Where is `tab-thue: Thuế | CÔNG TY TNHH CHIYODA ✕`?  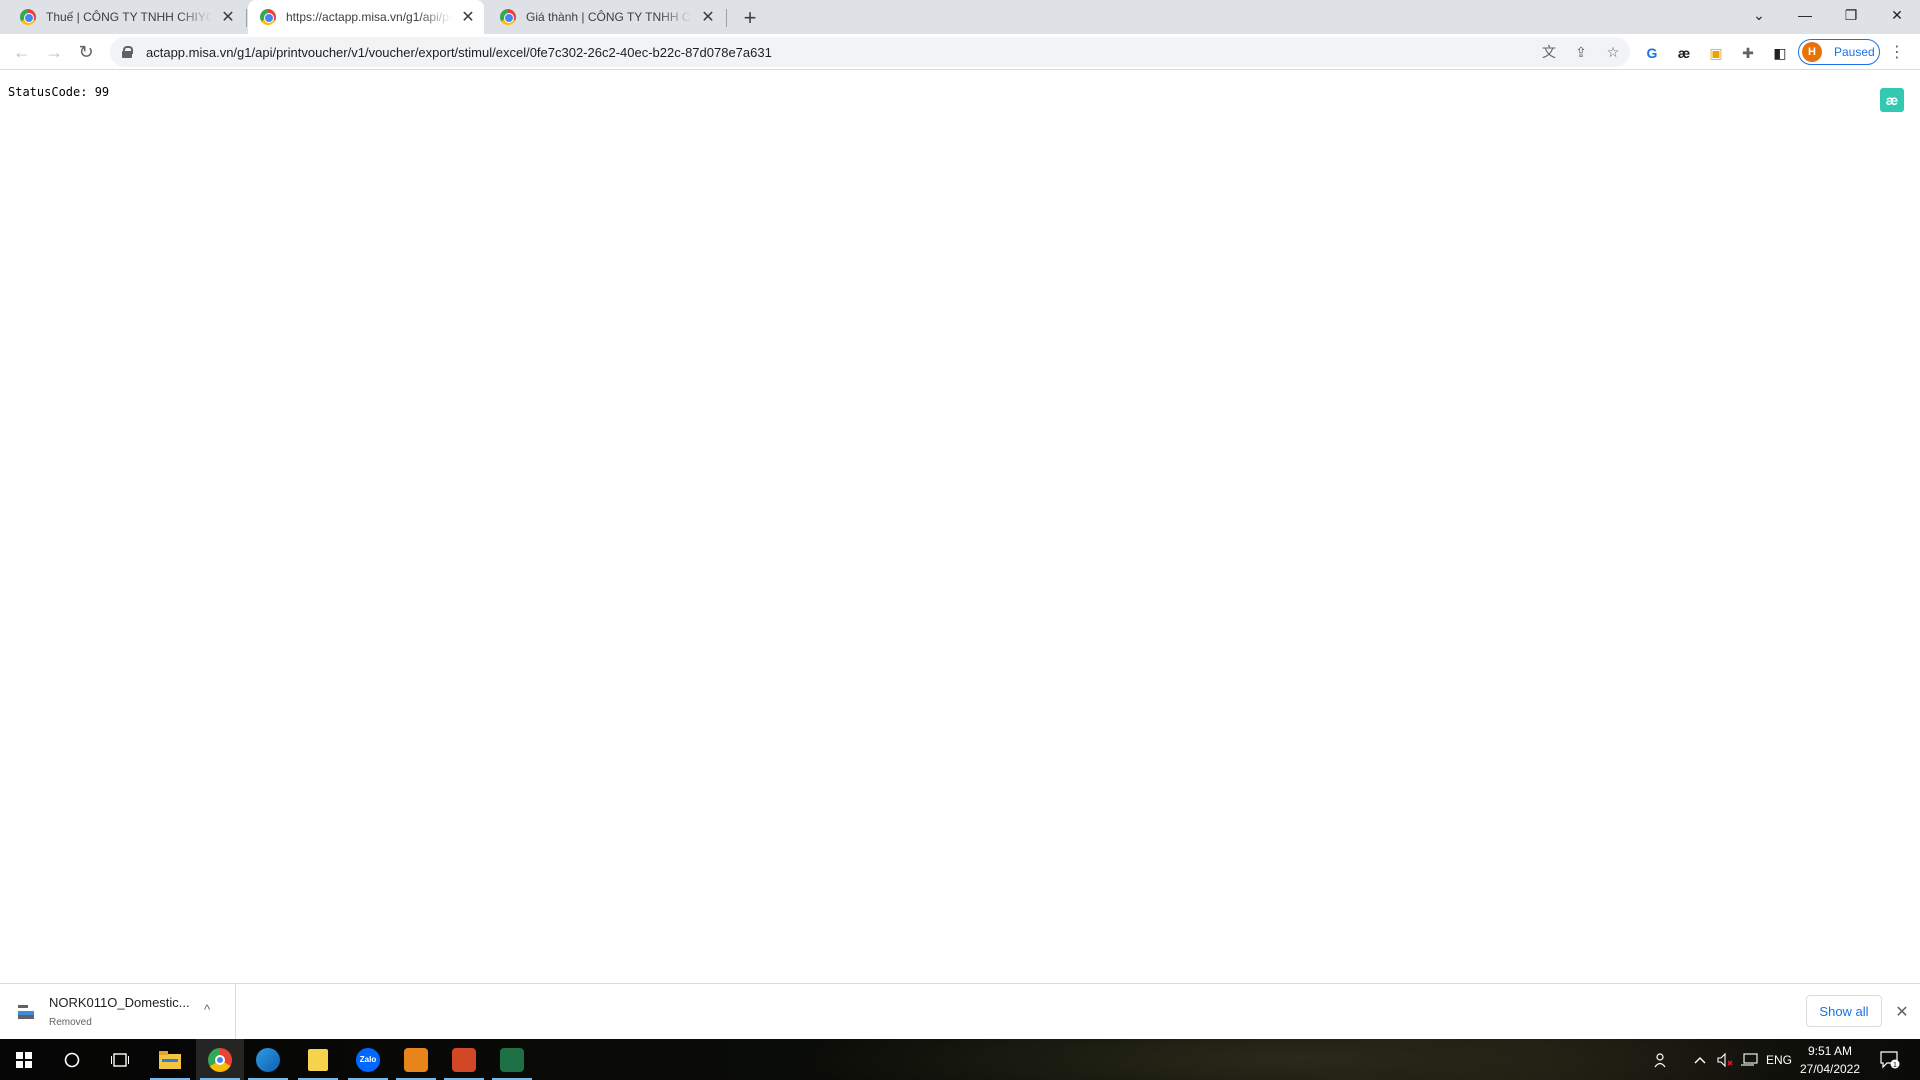
tab-thue: Thuế | CÔNG TY TNHH CHIYODA ✕ is located at coordinates (126, 17).